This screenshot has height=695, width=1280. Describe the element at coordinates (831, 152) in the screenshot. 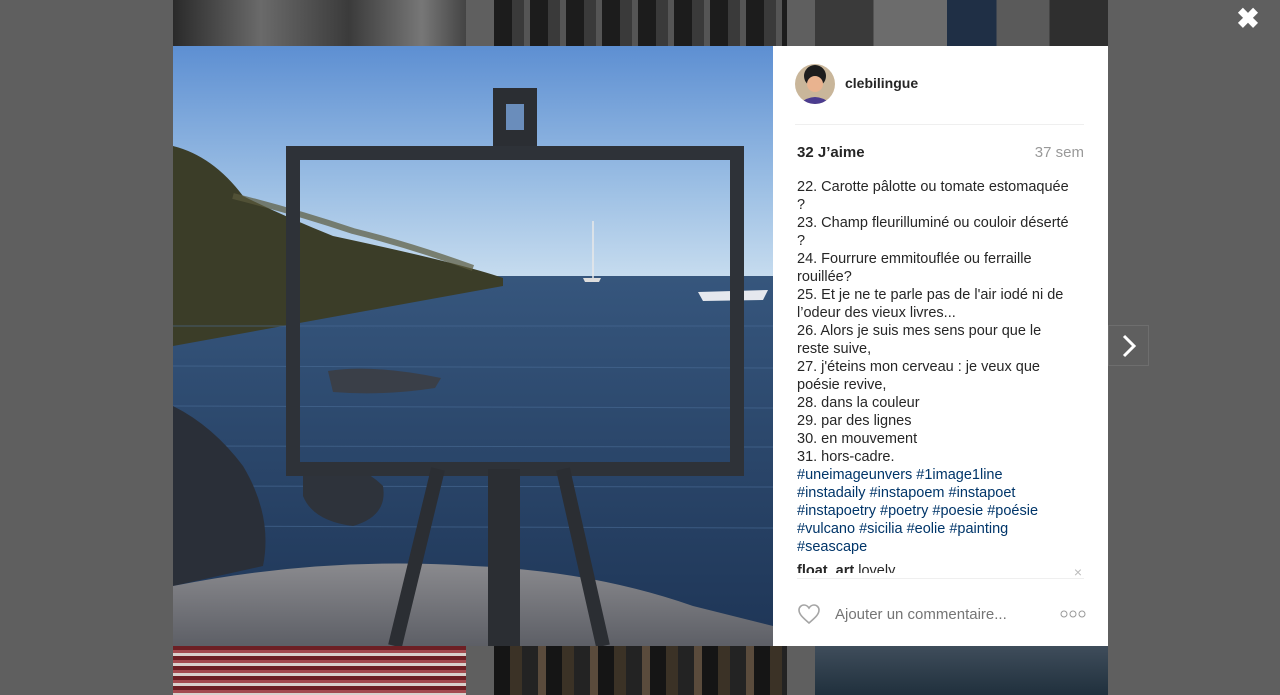

I see `likes-count: 32 J’aime` at that location.